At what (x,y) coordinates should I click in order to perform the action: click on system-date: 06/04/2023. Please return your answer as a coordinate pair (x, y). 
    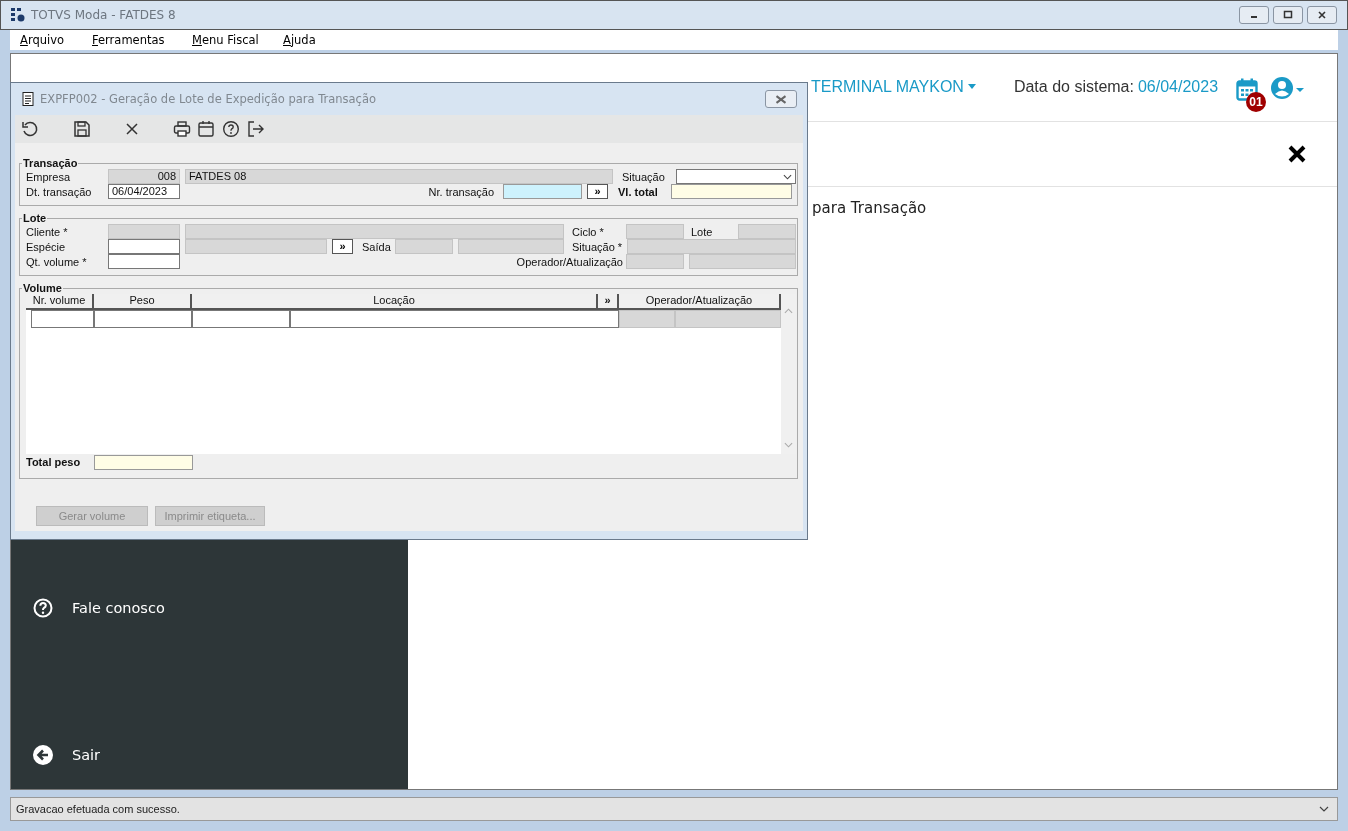
    Looking at the image, I should click on (1178, 86).